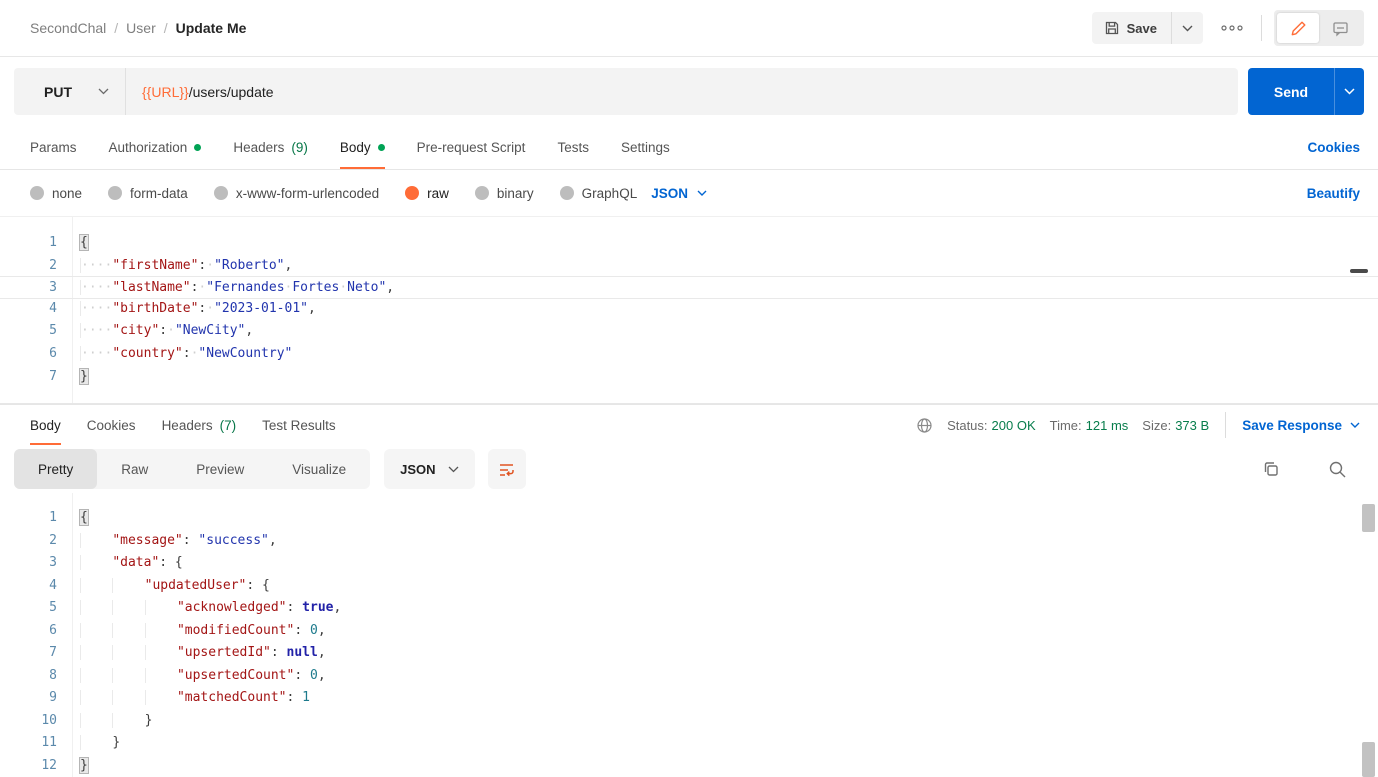 This screenshot has width=1378, height=777. I want to click on tab-pre-request-script: Pre-request Script, so click(471, 147).